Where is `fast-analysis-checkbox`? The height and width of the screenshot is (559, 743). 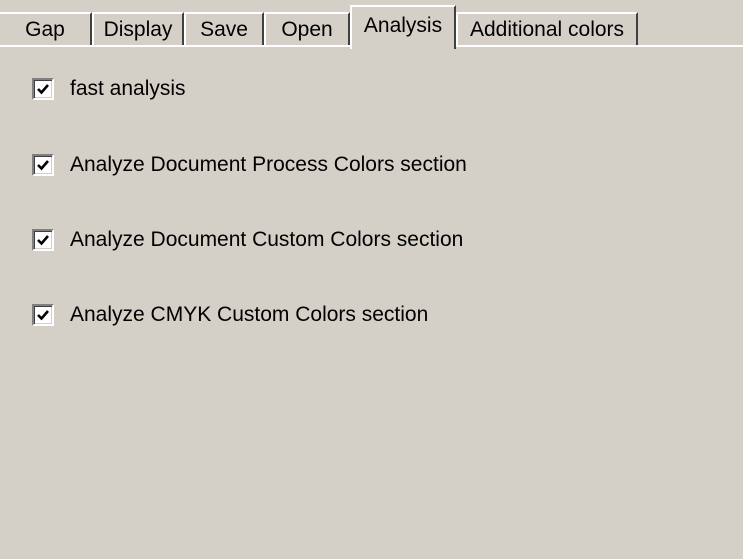
fast-analysis-checkbox is located at coordinates (43, 89).